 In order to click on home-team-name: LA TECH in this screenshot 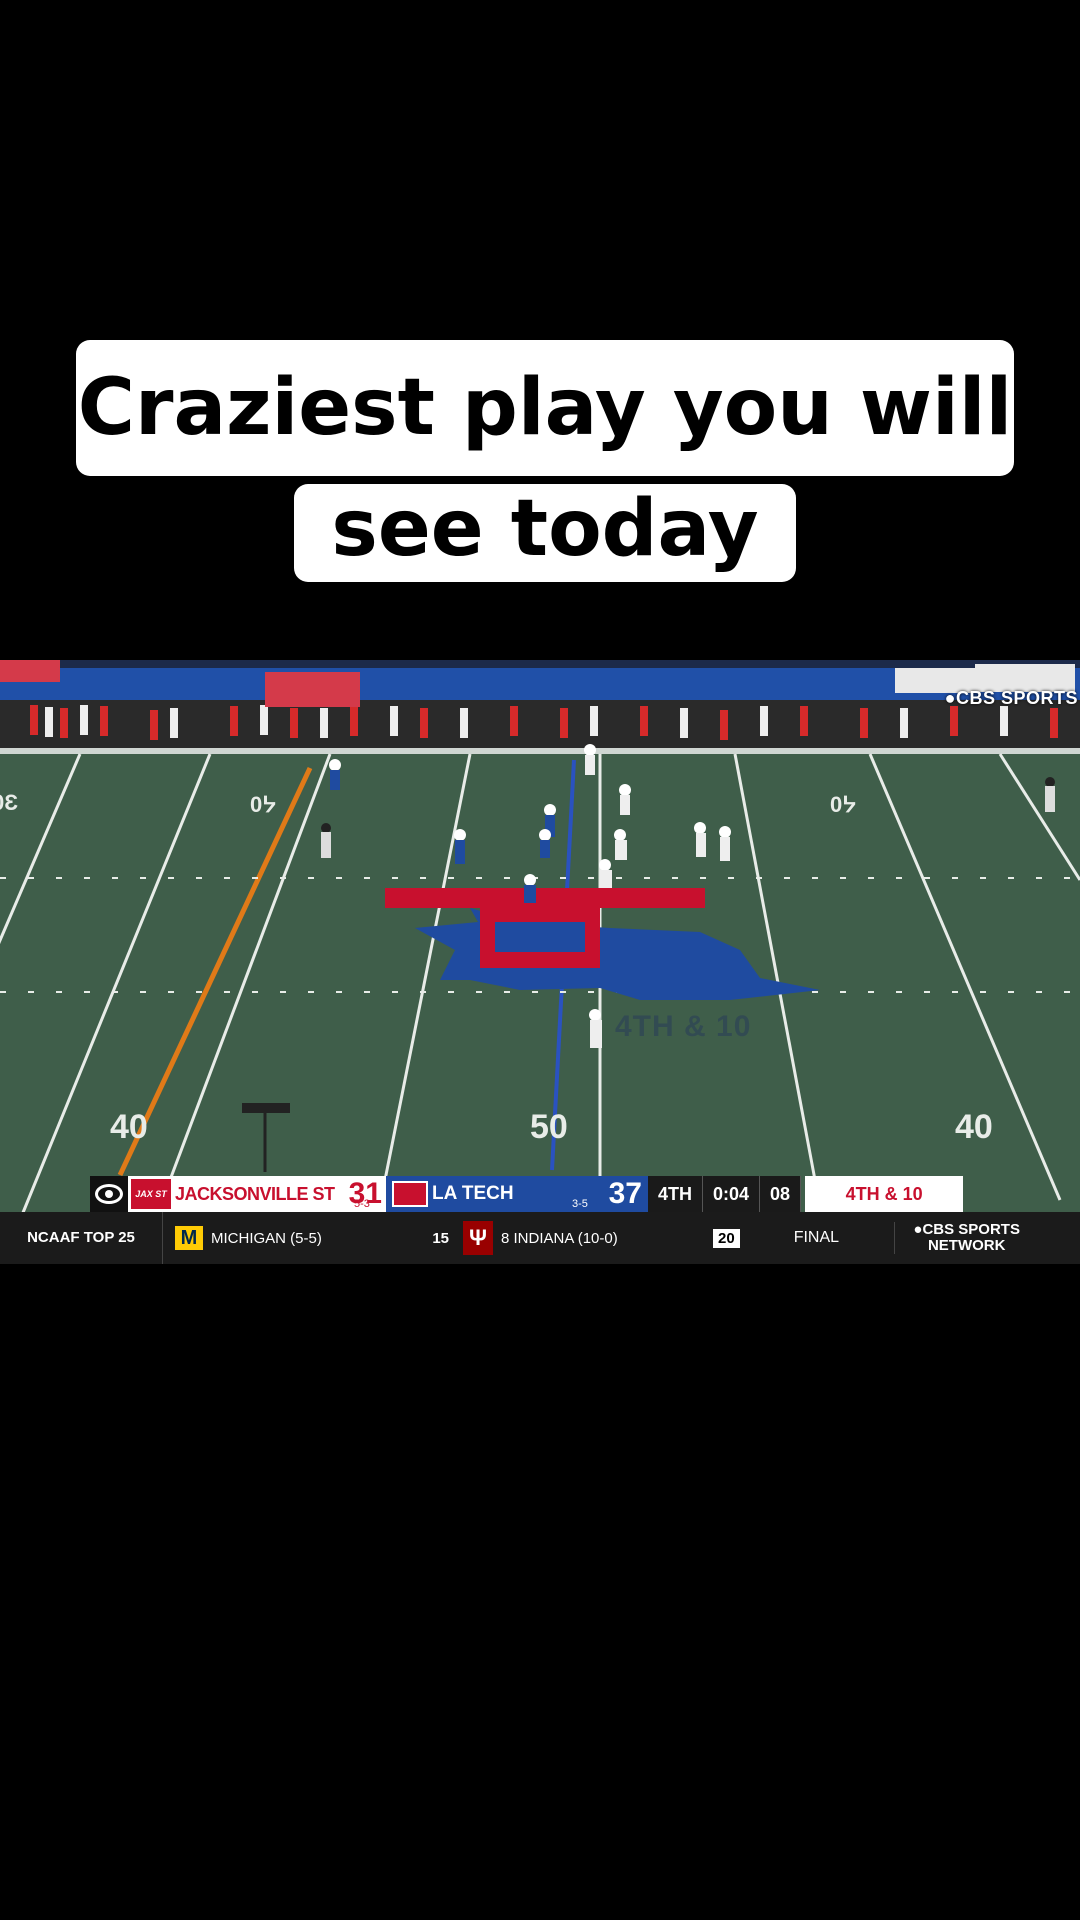, I will do `click(473, 1193)`.